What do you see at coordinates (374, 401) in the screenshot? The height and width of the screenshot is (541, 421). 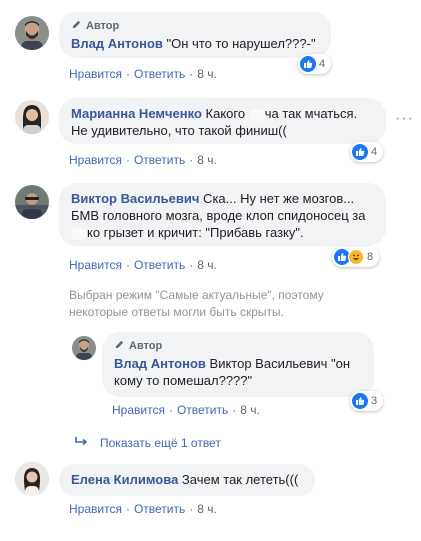 I see `reaction-number: 3` at bounding box center [374, 401].